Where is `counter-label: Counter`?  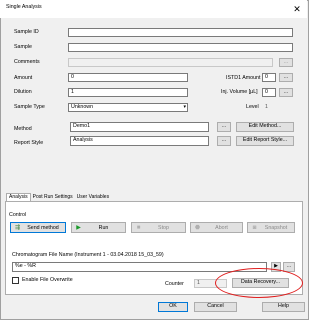 counter-label: Counter is located at coordinates (174, 284).